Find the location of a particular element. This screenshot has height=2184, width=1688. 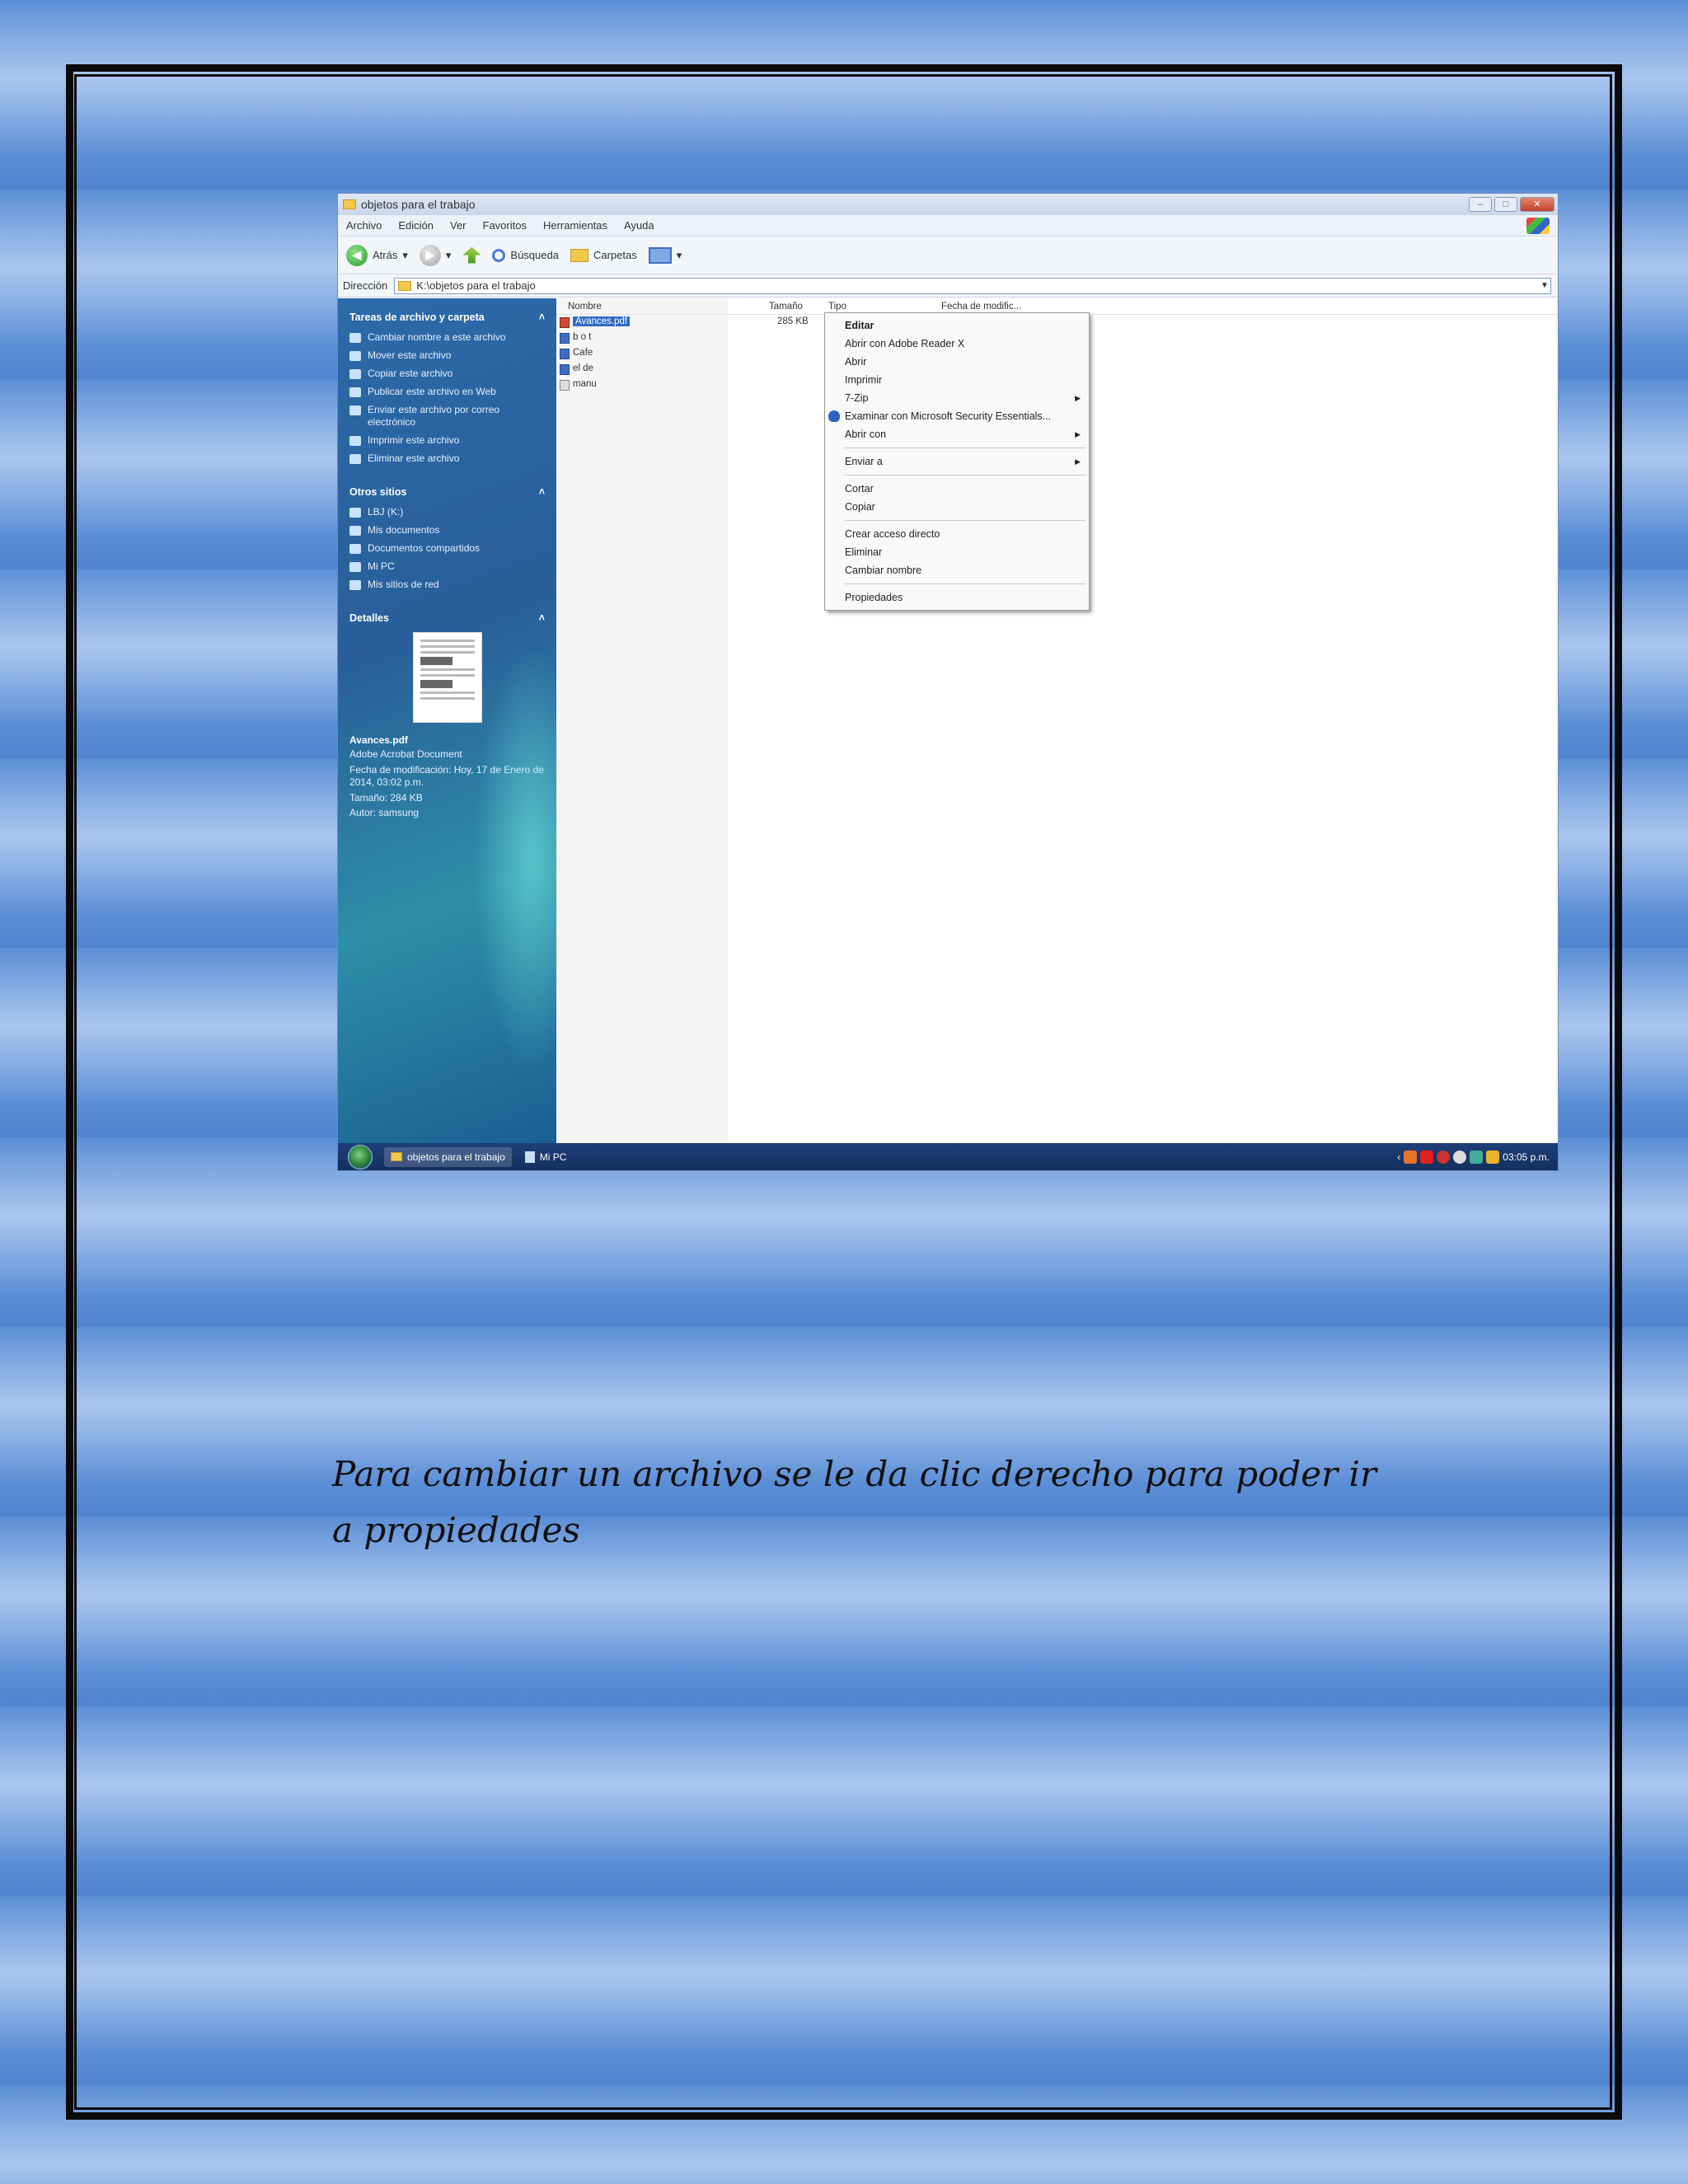

taskbar-mypc-window: Mi PC is located at coordinates (546, 1157).